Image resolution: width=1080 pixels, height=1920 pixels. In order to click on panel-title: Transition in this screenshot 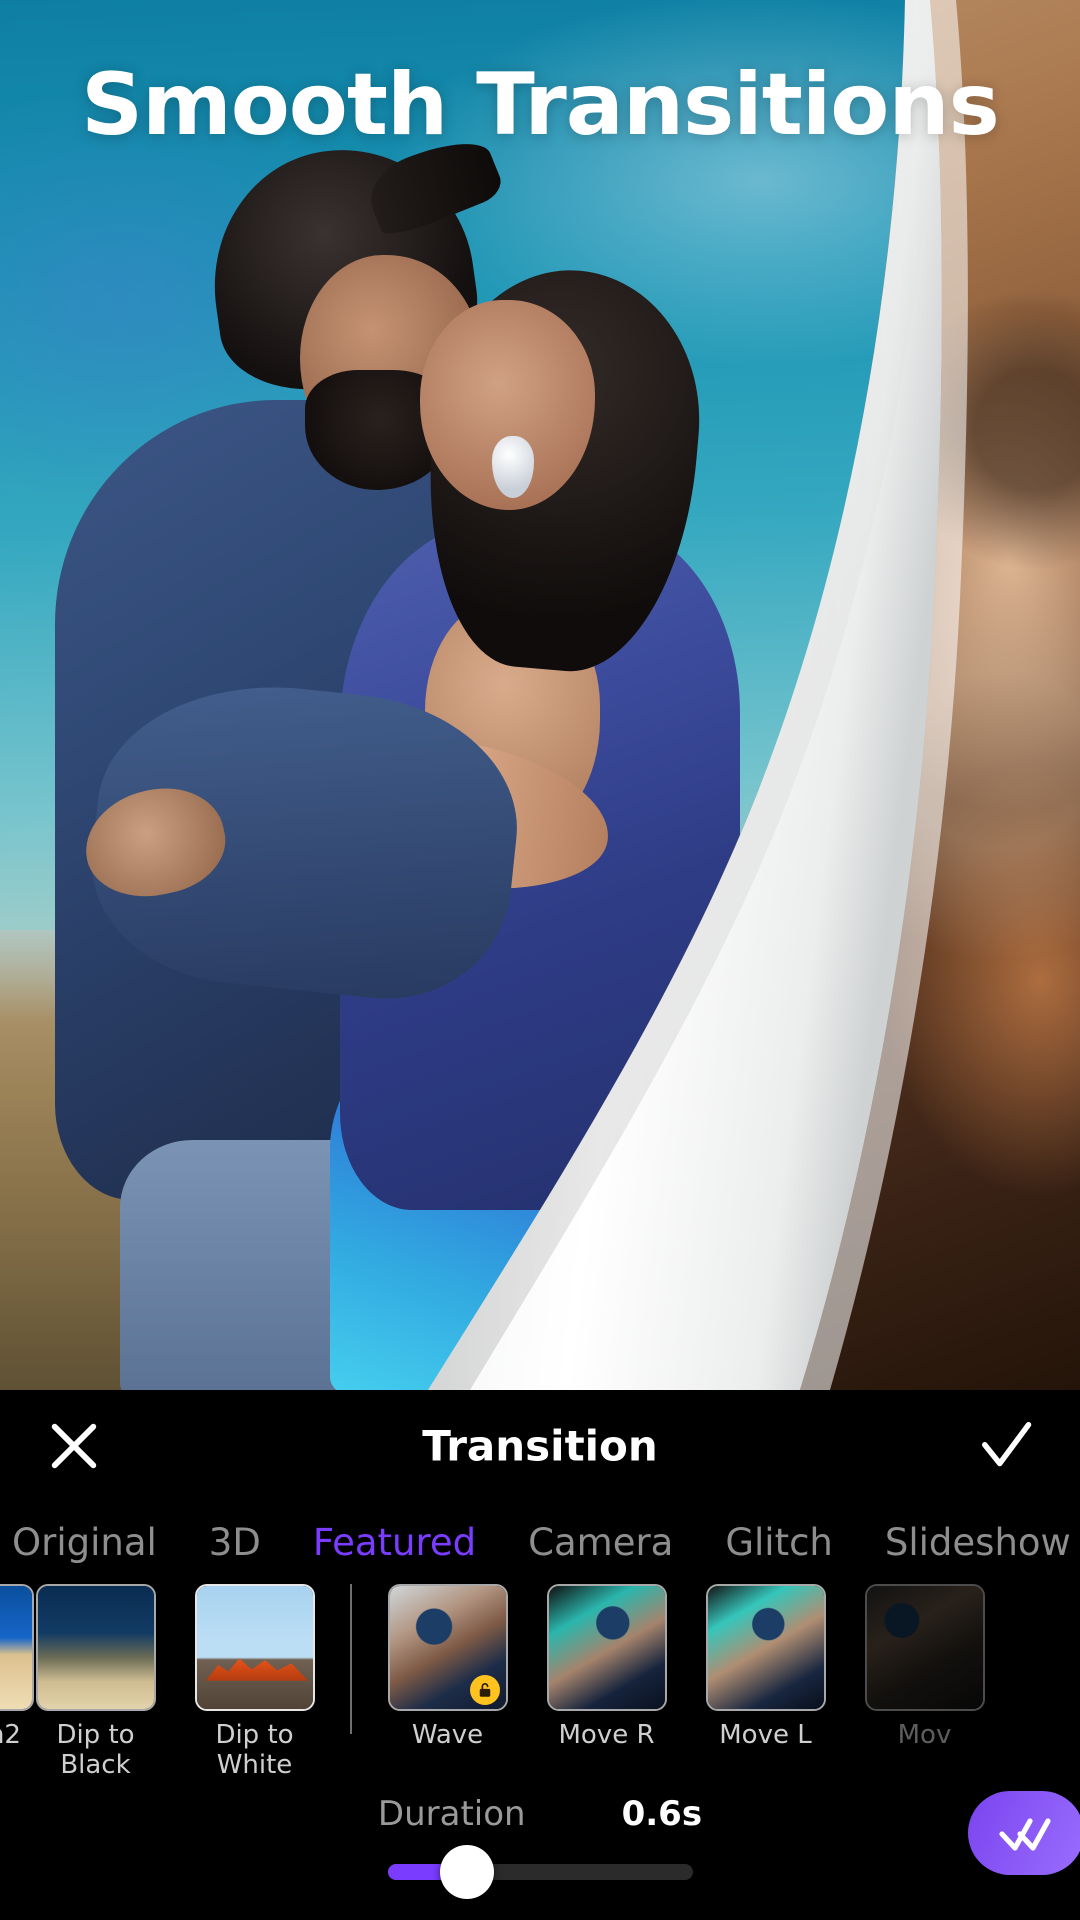, I will do `click(540, 1446)`.